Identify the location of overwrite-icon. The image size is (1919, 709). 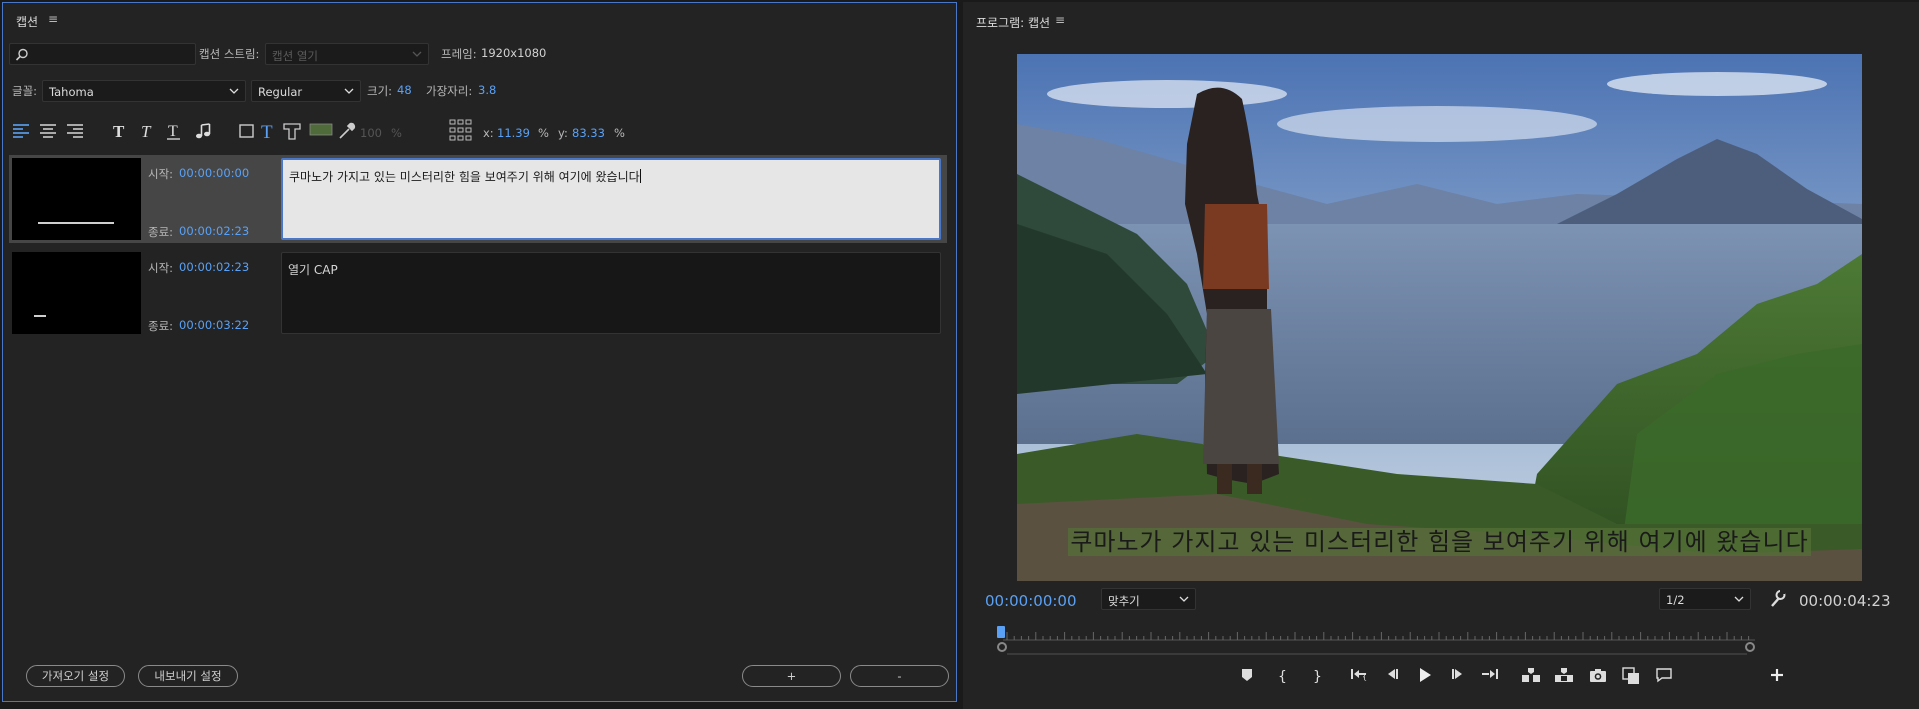
(1564, 678).